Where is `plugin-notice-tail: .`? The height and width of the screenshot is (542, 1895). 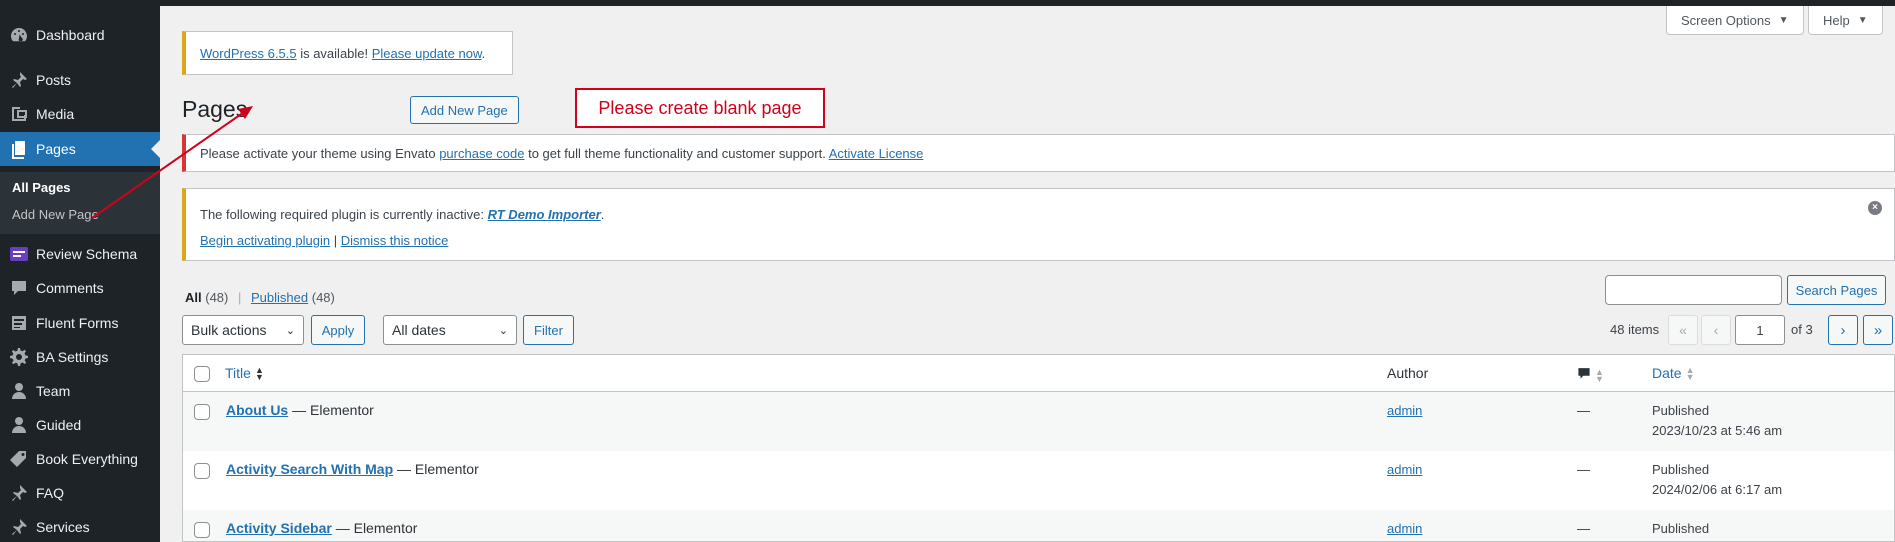
plugin-notice-tail: . is located at coordinates (602, 214).